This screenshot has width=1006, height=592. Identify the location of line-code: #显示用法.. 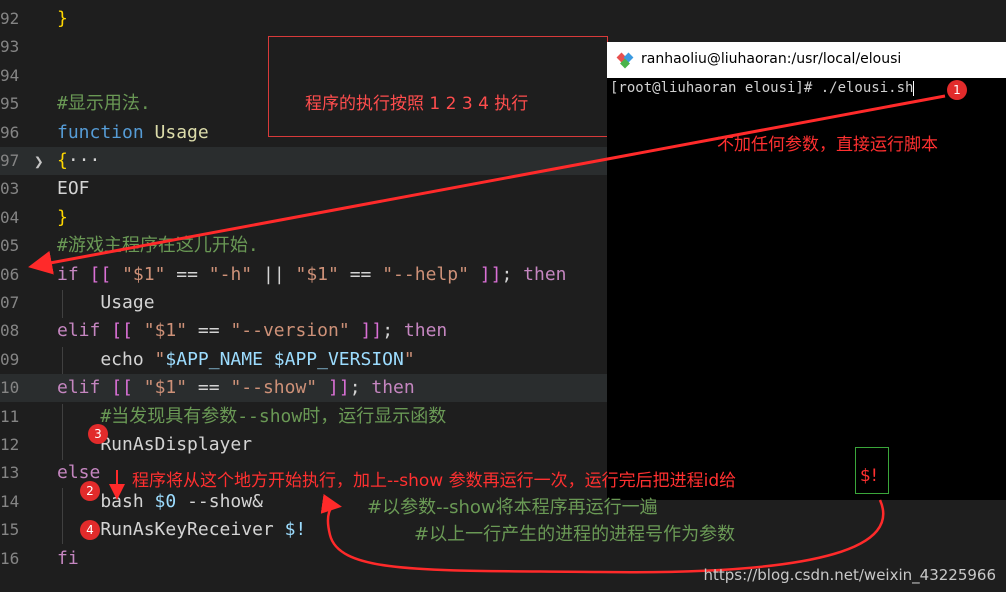
(104, 104).